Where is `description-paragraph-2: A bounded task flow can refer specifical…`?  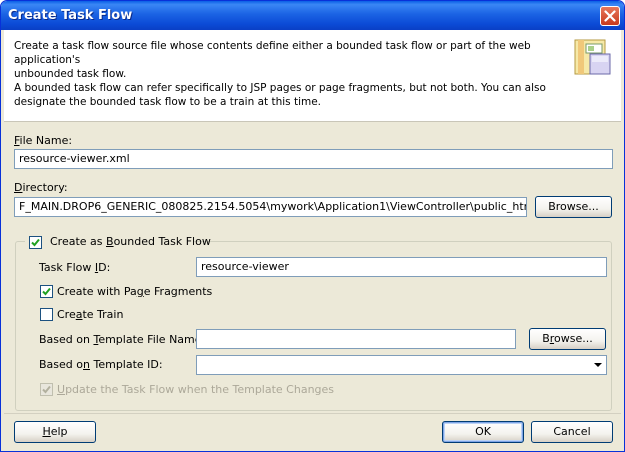 description-paragraph-2: A bounded task flow can refer specifical… is located at coordinates (280, 95).